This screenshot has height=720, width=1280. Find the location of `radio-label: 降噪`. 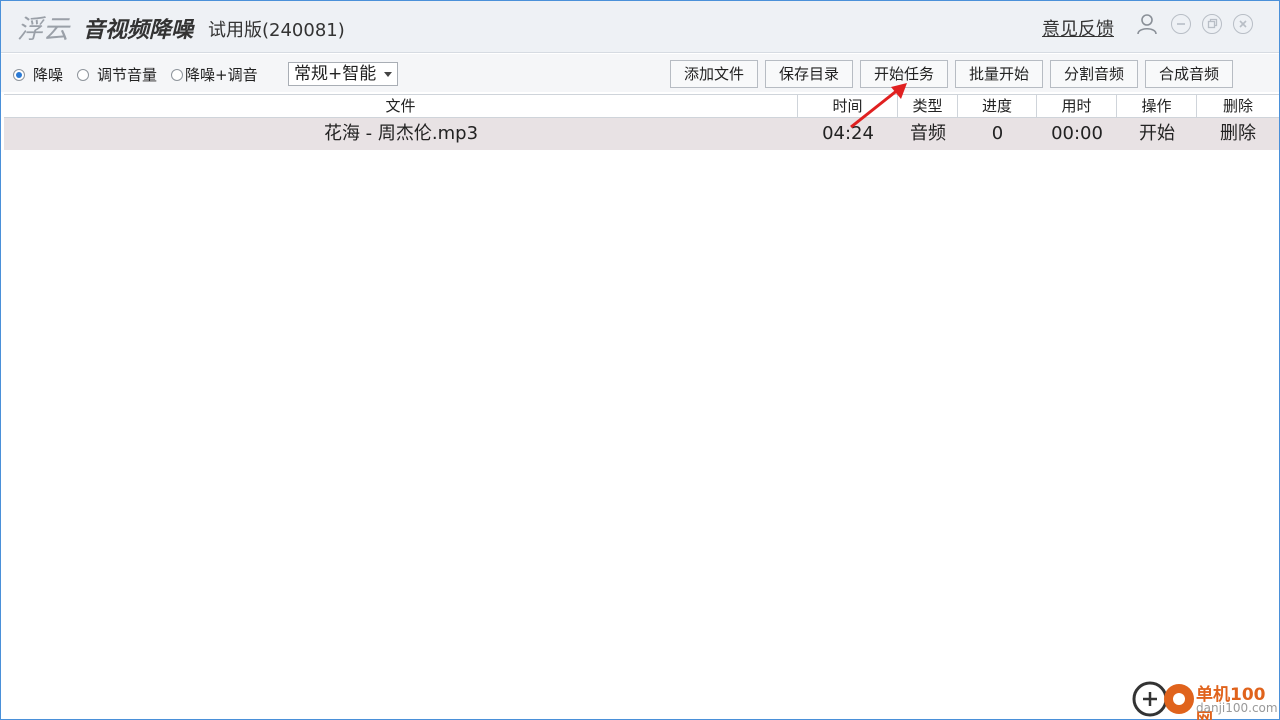

radio-label: 降噪 is located at coordinates (48, 75).